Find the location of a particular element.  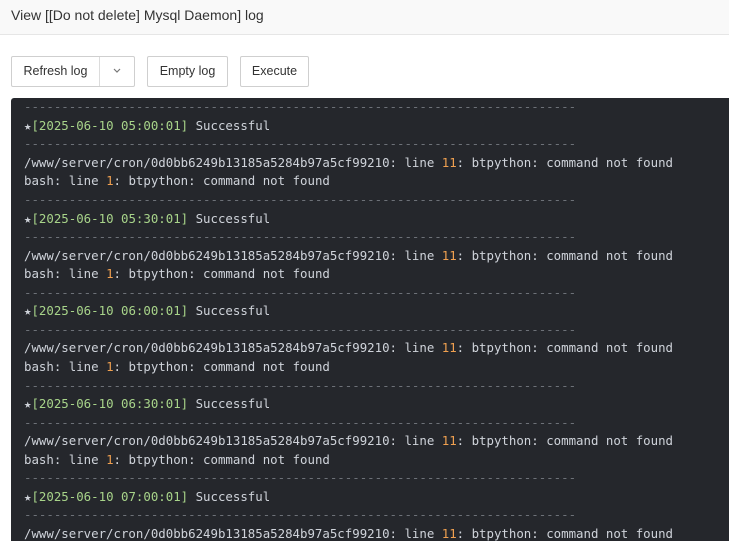

chevron-down-icon is located at coordinates (117, 70).